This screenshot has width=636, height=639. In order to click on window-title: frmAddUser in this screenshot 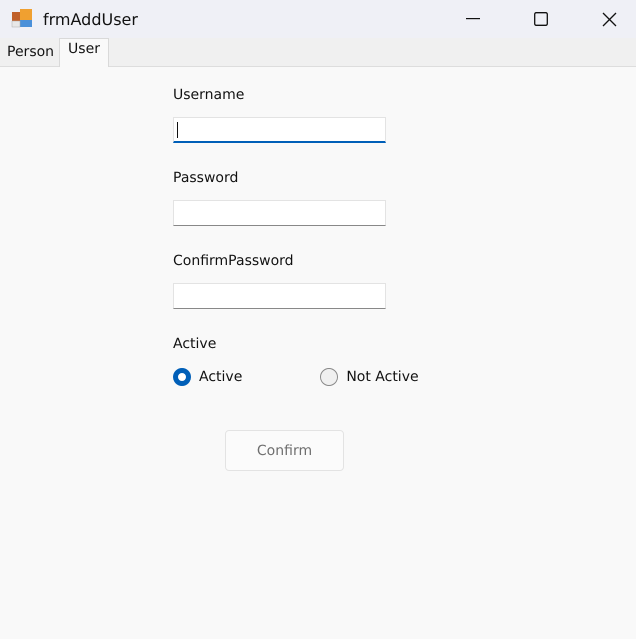, I will do `click(90, 19)`.